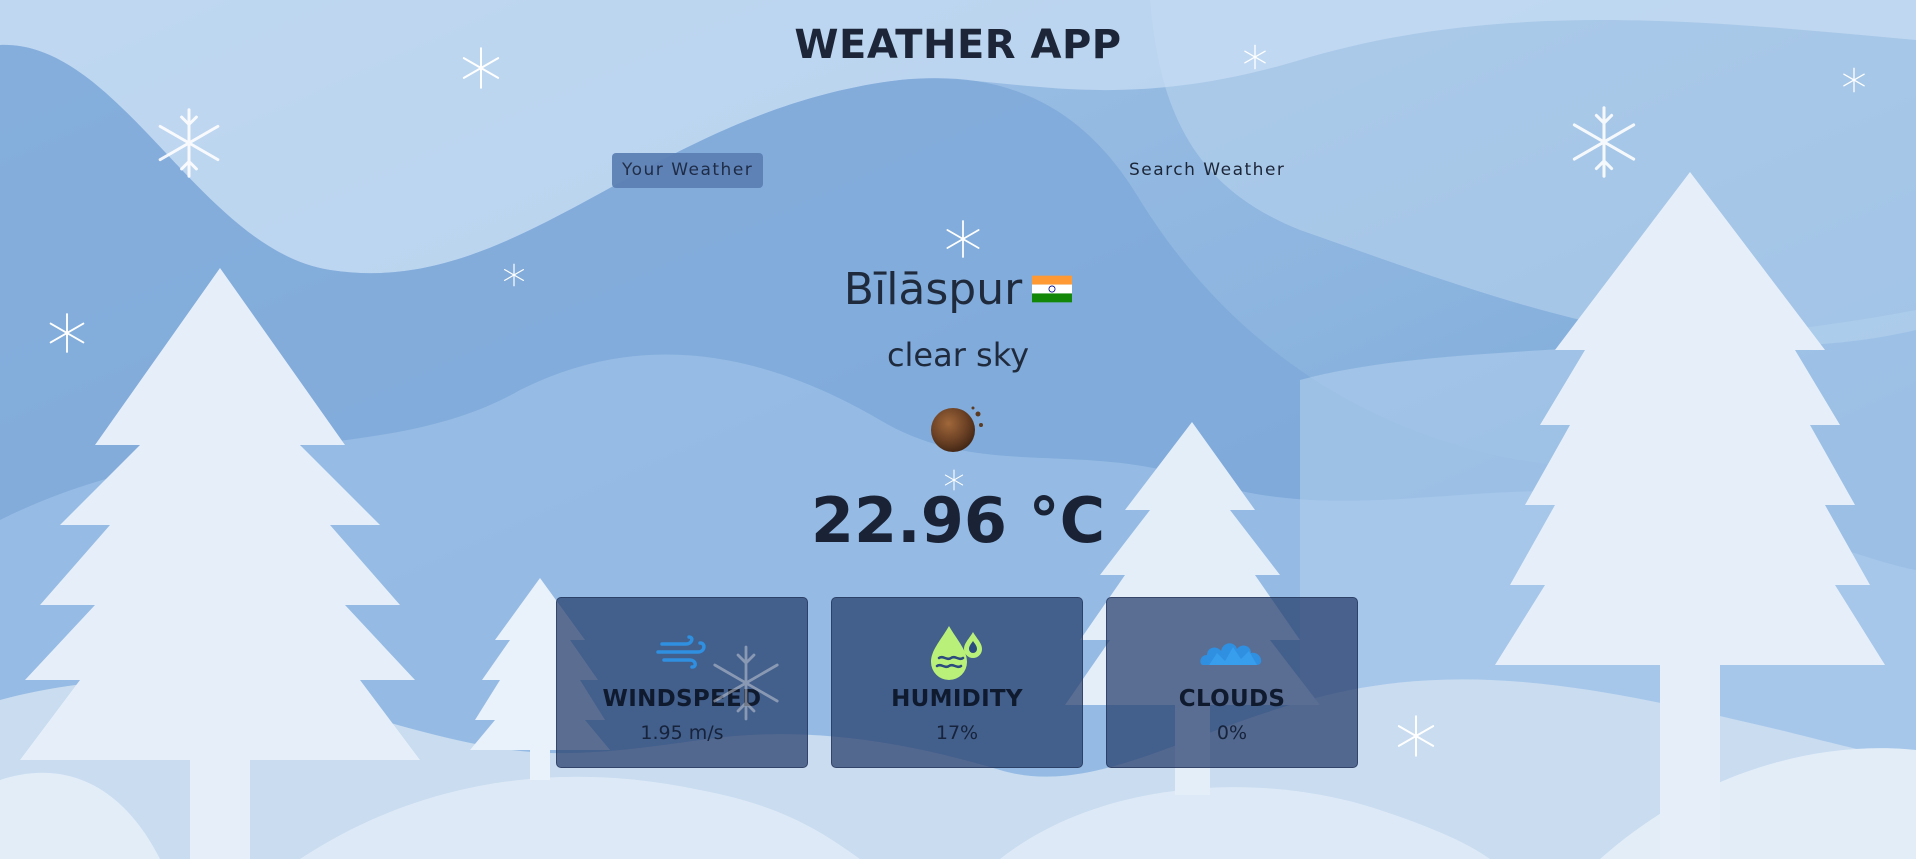 The image size is (1916, 859). Describe the element at coordinates (958, 45) in the screenshot. I see `app-title: WEATHER APP` at that location.